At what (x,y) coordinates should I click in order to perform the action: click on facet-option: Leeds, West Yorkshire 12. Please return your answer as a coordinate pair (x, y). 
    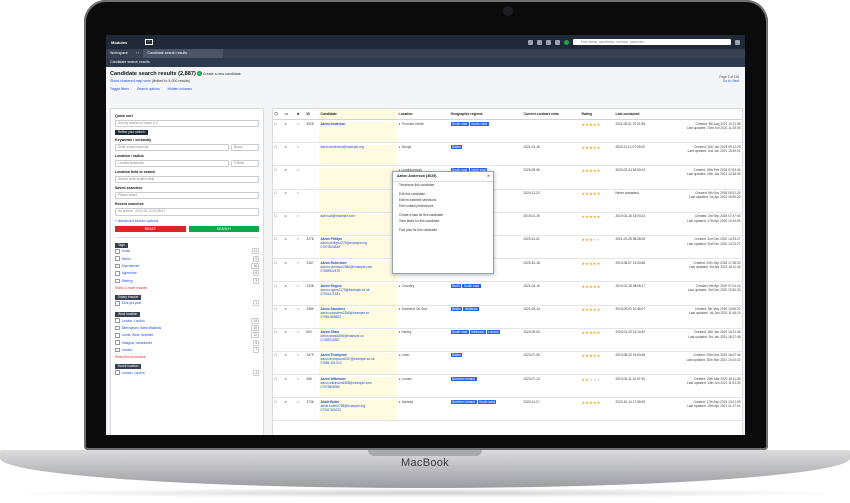
    Looking at the image, I should click on (187, 335).